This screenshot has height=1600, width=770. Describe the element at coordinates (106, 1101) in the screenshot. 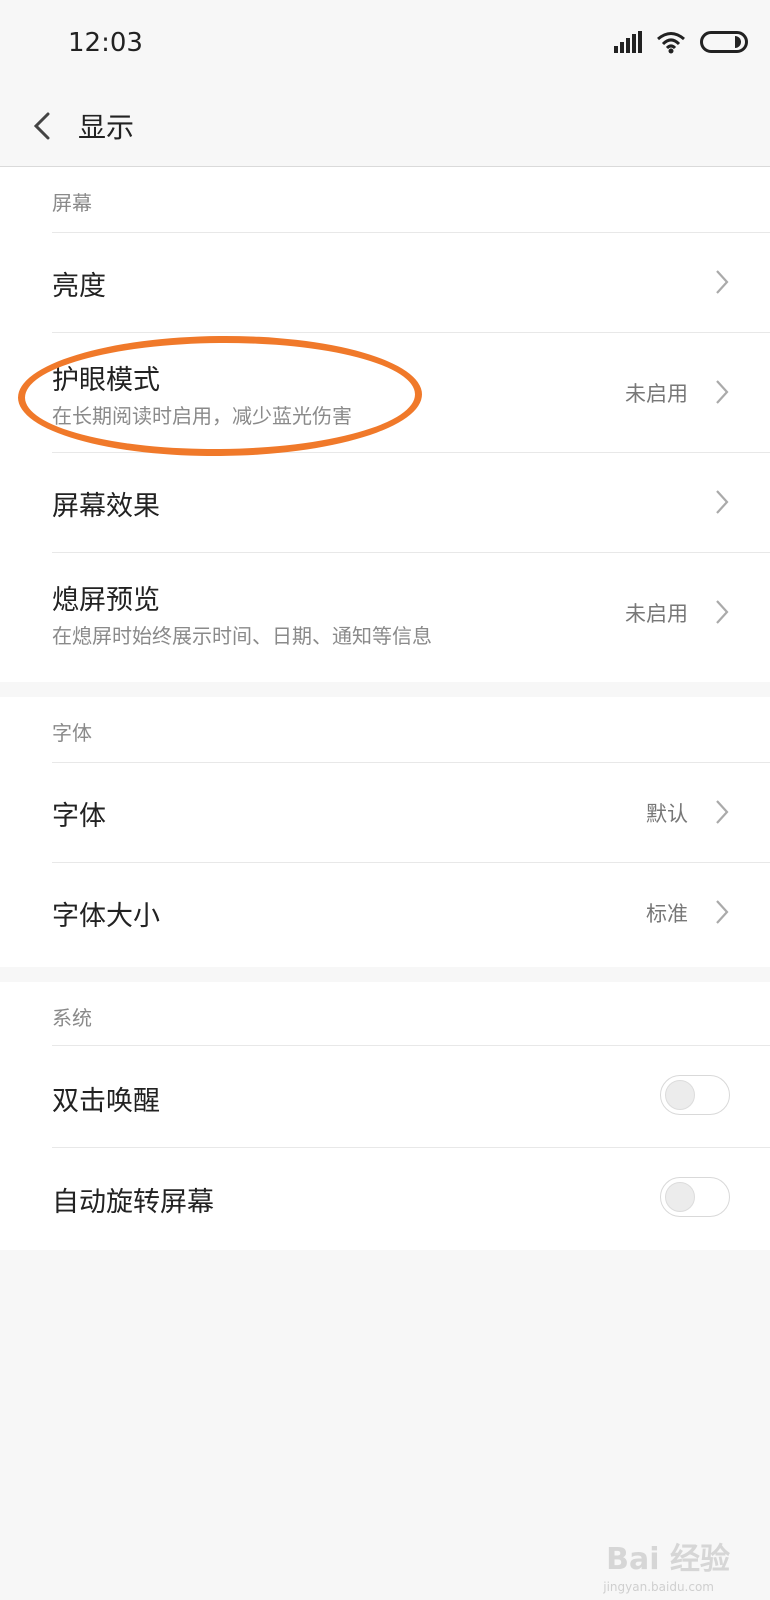

I see `row-label: 双击唤醒` at that location.